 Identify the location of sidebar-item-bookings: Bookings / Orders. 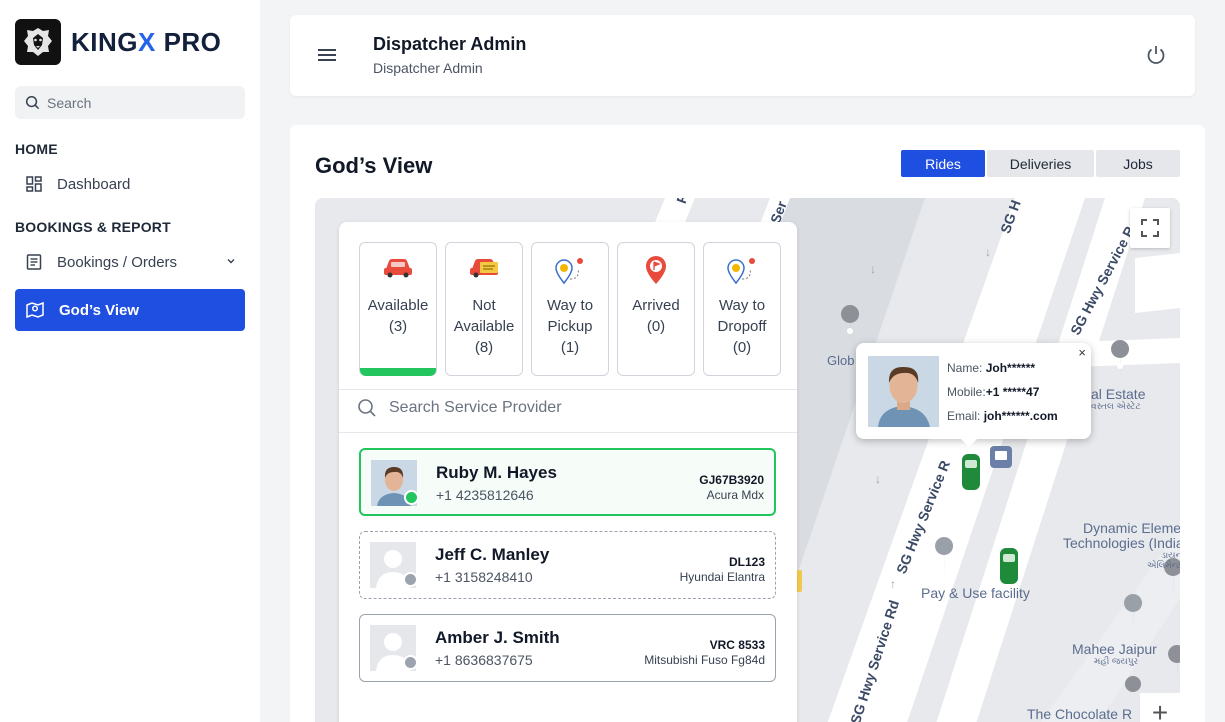
(130, 262).